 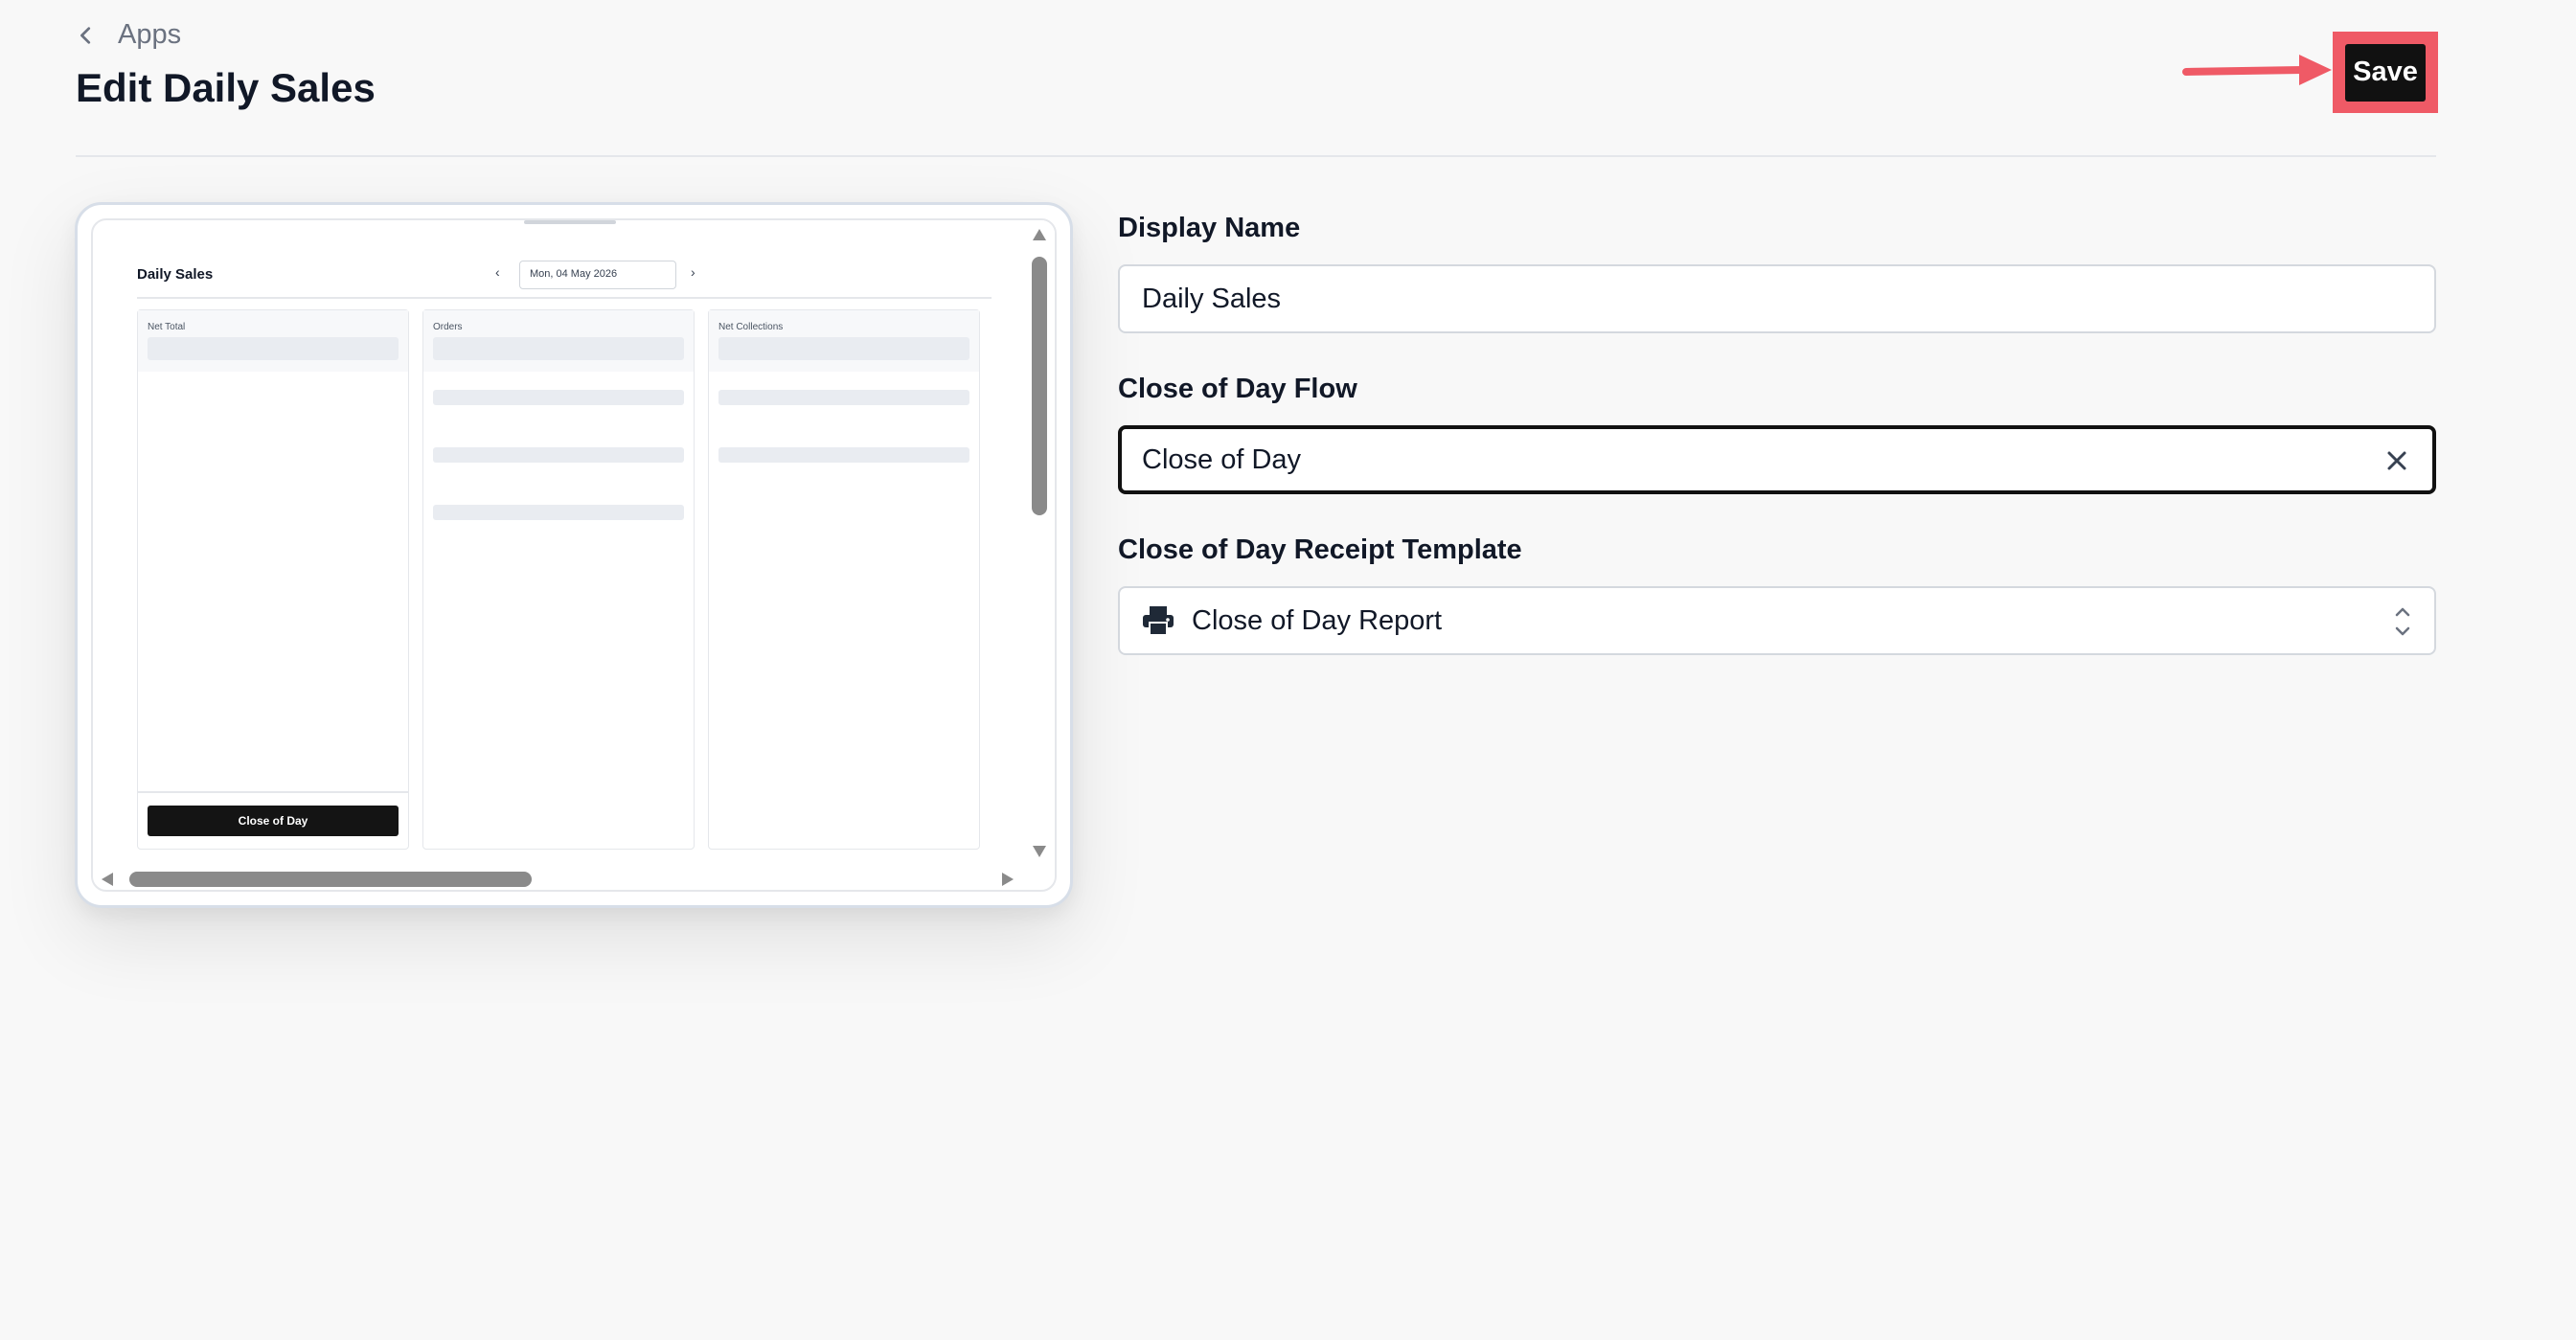 I want to click on display-name-label: Display Name, so click(x=1209, y=228).